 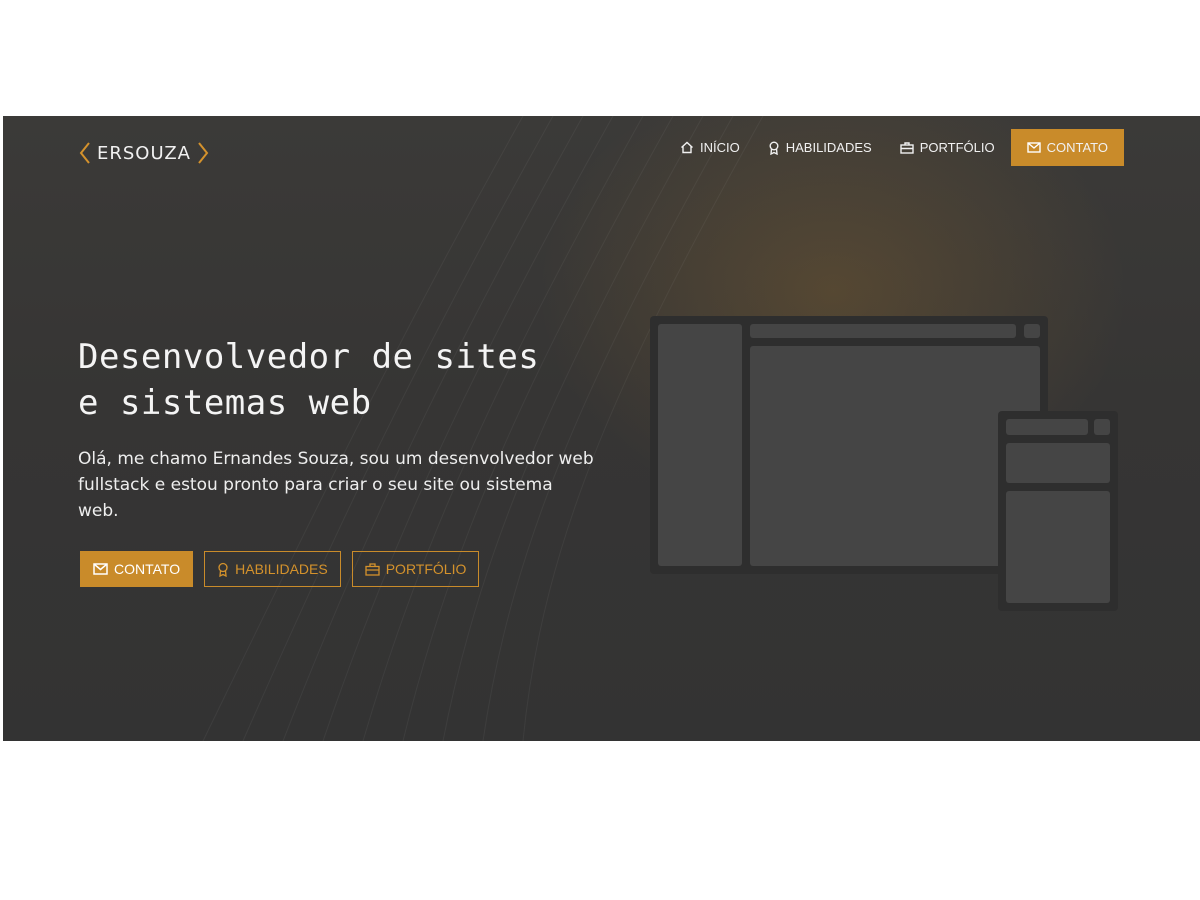 I want to click on brand-logo: ERSOUZA, so click(x=144, y=153).